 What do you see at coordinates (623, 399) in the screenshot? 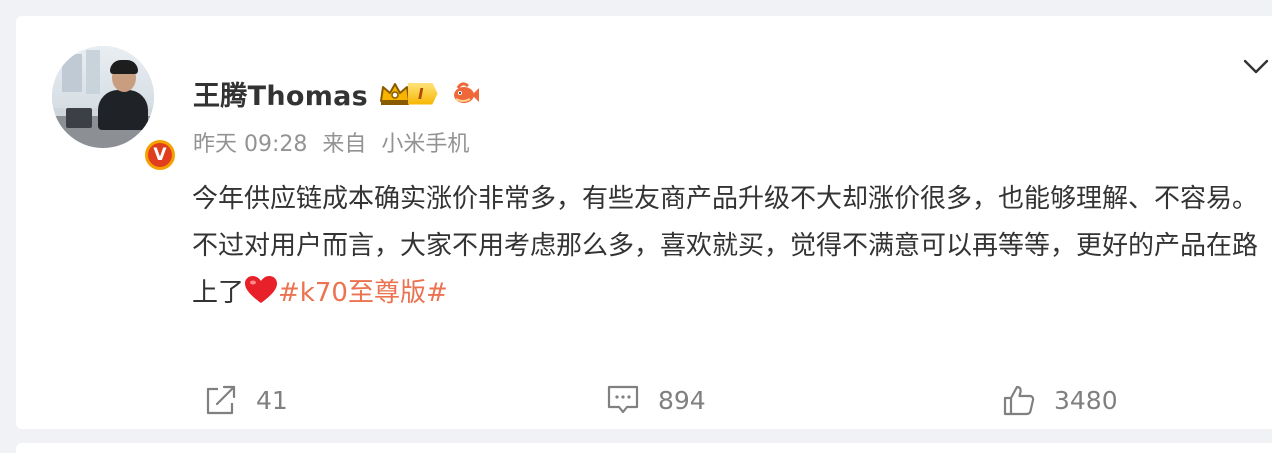
I see `comment-icon` at bounding box center [623, 399].